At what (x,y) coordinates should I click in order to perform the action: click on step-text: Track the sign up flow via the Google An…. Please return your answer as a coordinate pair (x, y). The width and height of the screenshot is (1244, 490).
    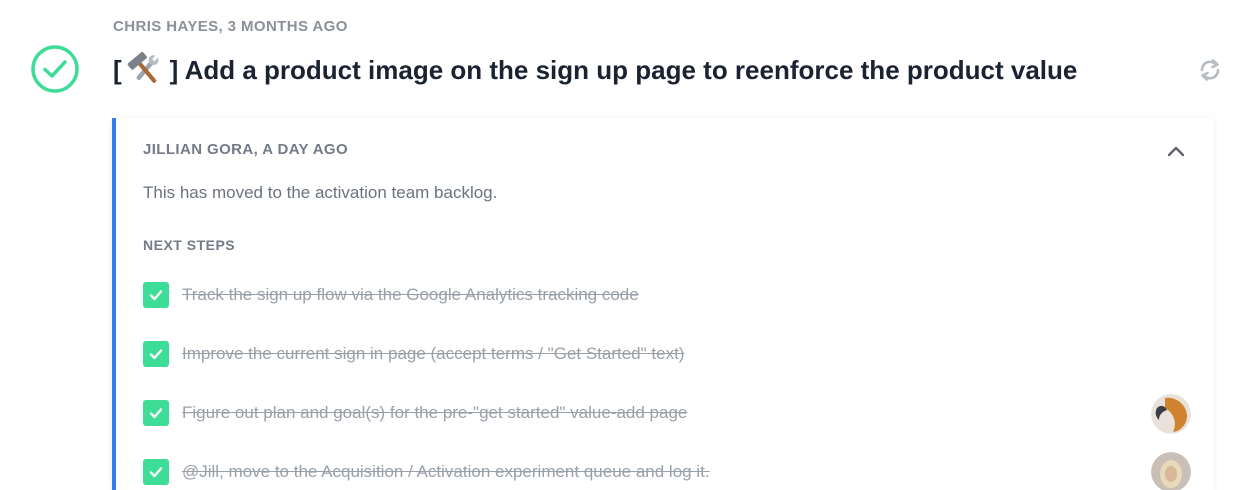
    Looking at the image, I should click on (410, 294).